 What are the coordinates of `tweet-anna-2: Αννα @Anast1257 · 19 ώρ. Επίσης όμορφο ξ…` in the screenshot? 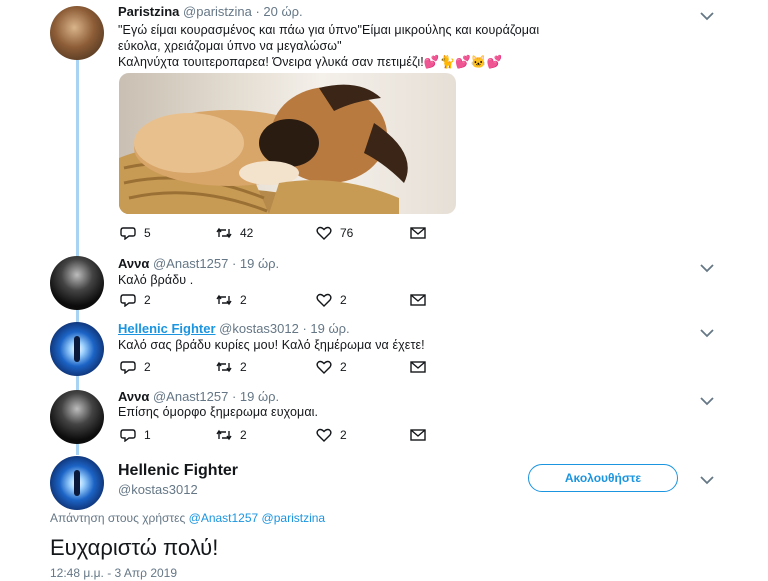 It's located at (384, 415).